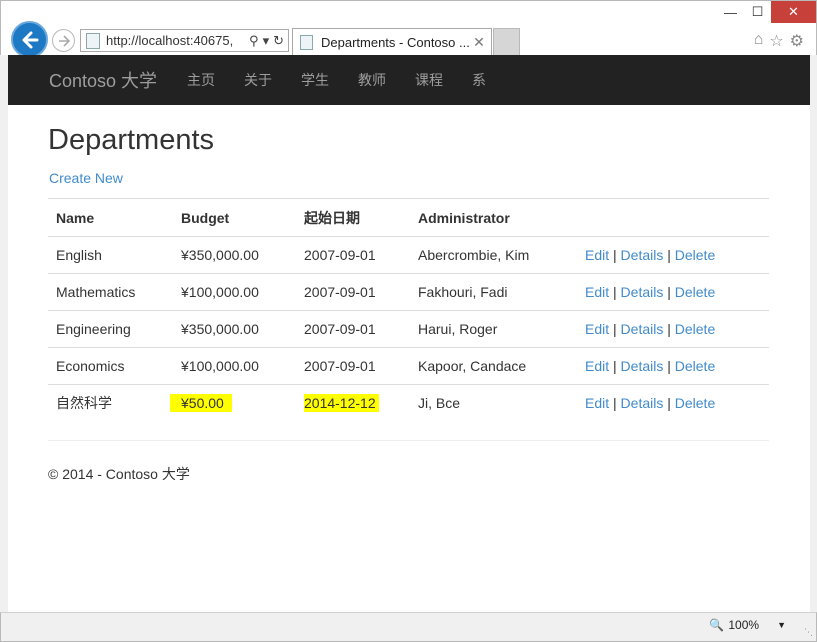 The image size is (817, 642). Describe the element at coordinates (254, 41) in the screenshot. I see `search-icon: ⚲` at that location.